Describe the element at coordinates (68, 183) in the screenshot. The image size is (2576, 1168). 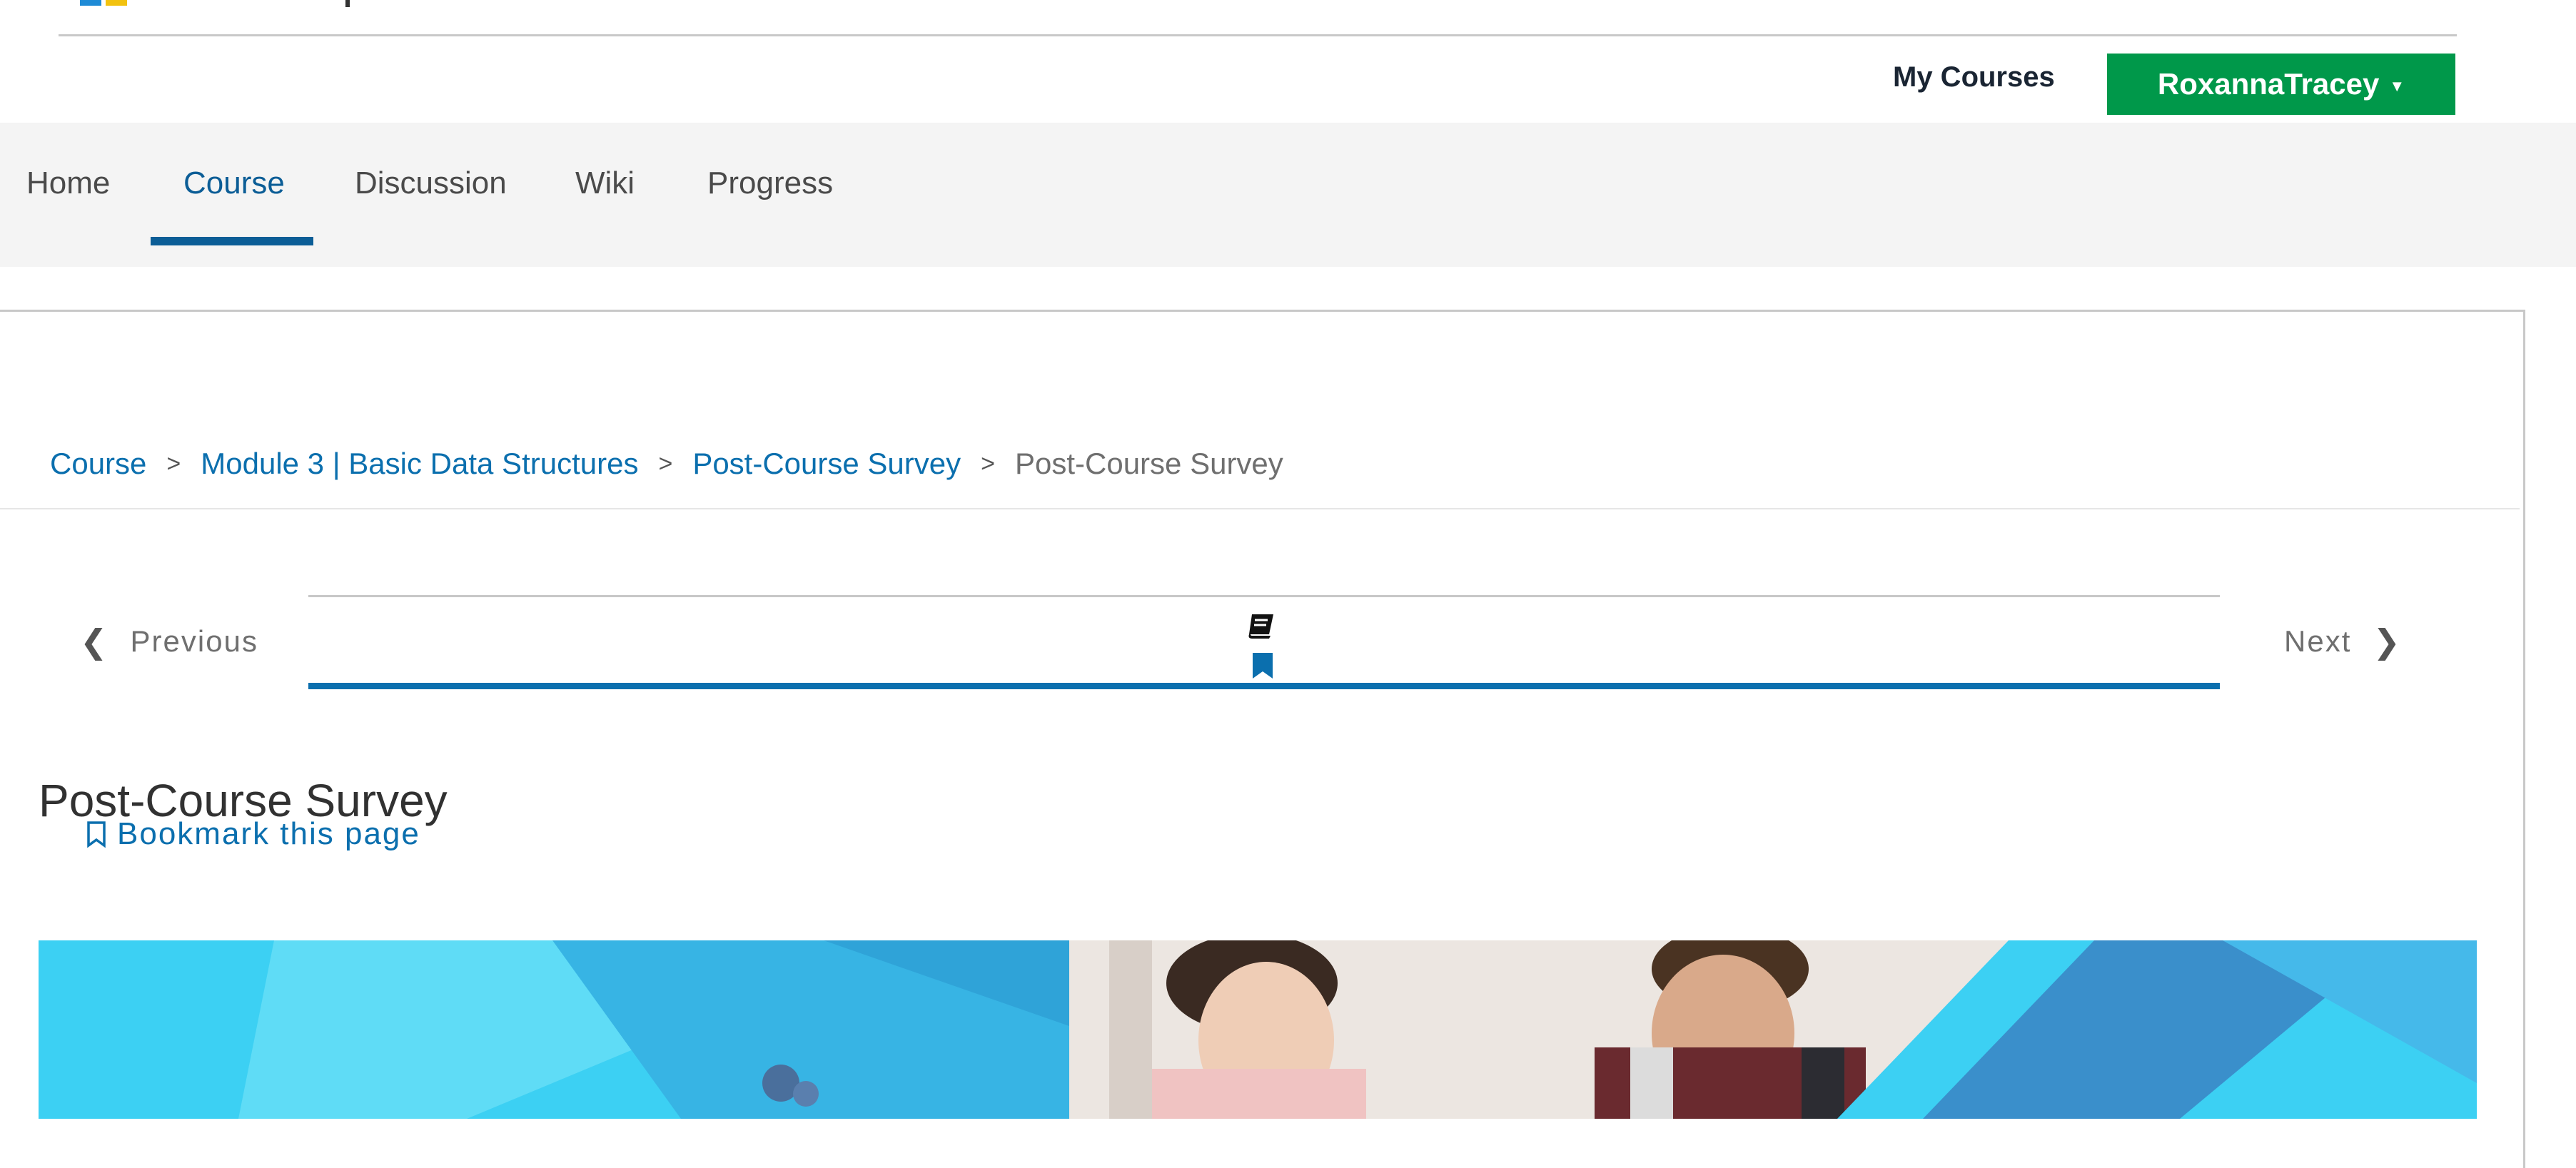
I see `tab-home: Home` at that location.